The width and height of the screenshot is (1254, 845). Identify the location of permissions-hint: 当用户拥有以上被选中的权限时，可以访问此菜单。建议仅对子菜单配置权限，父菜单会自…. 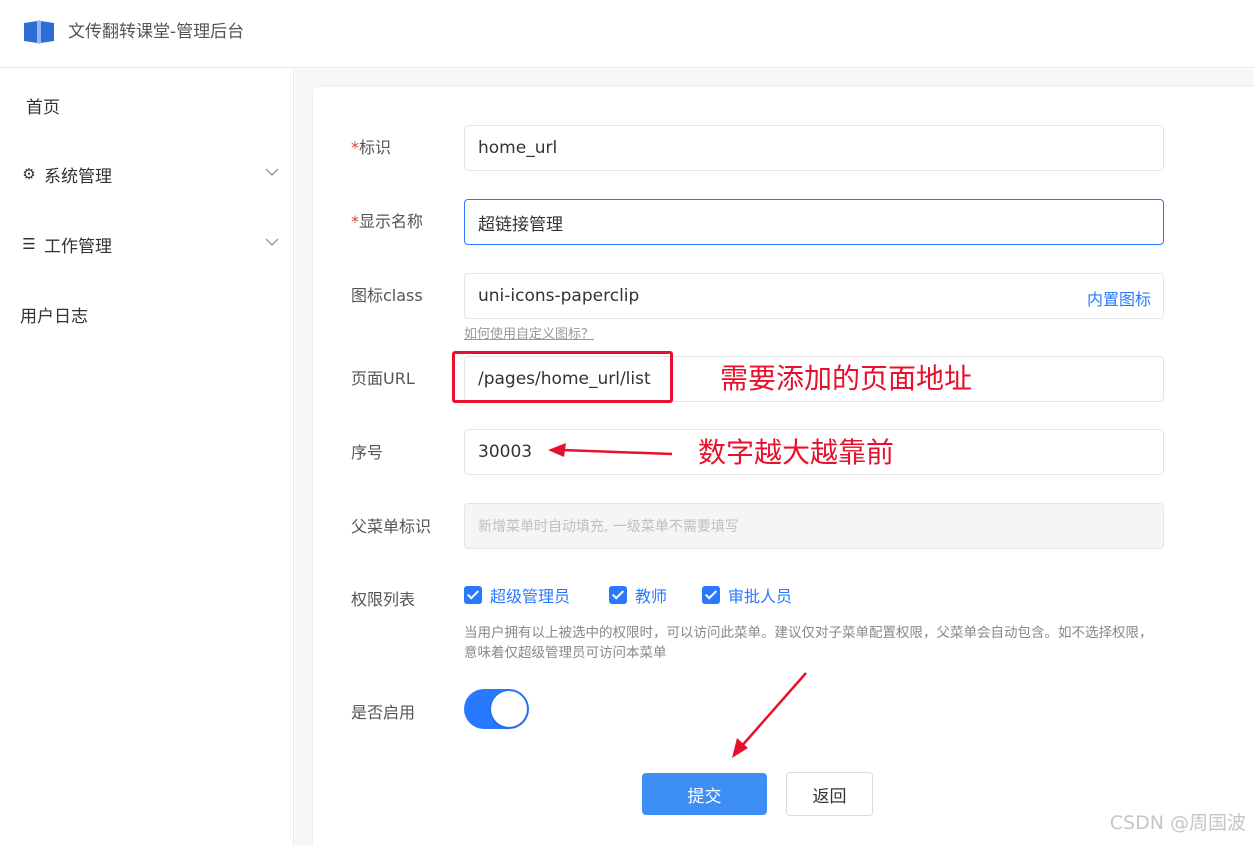
(808, 643).